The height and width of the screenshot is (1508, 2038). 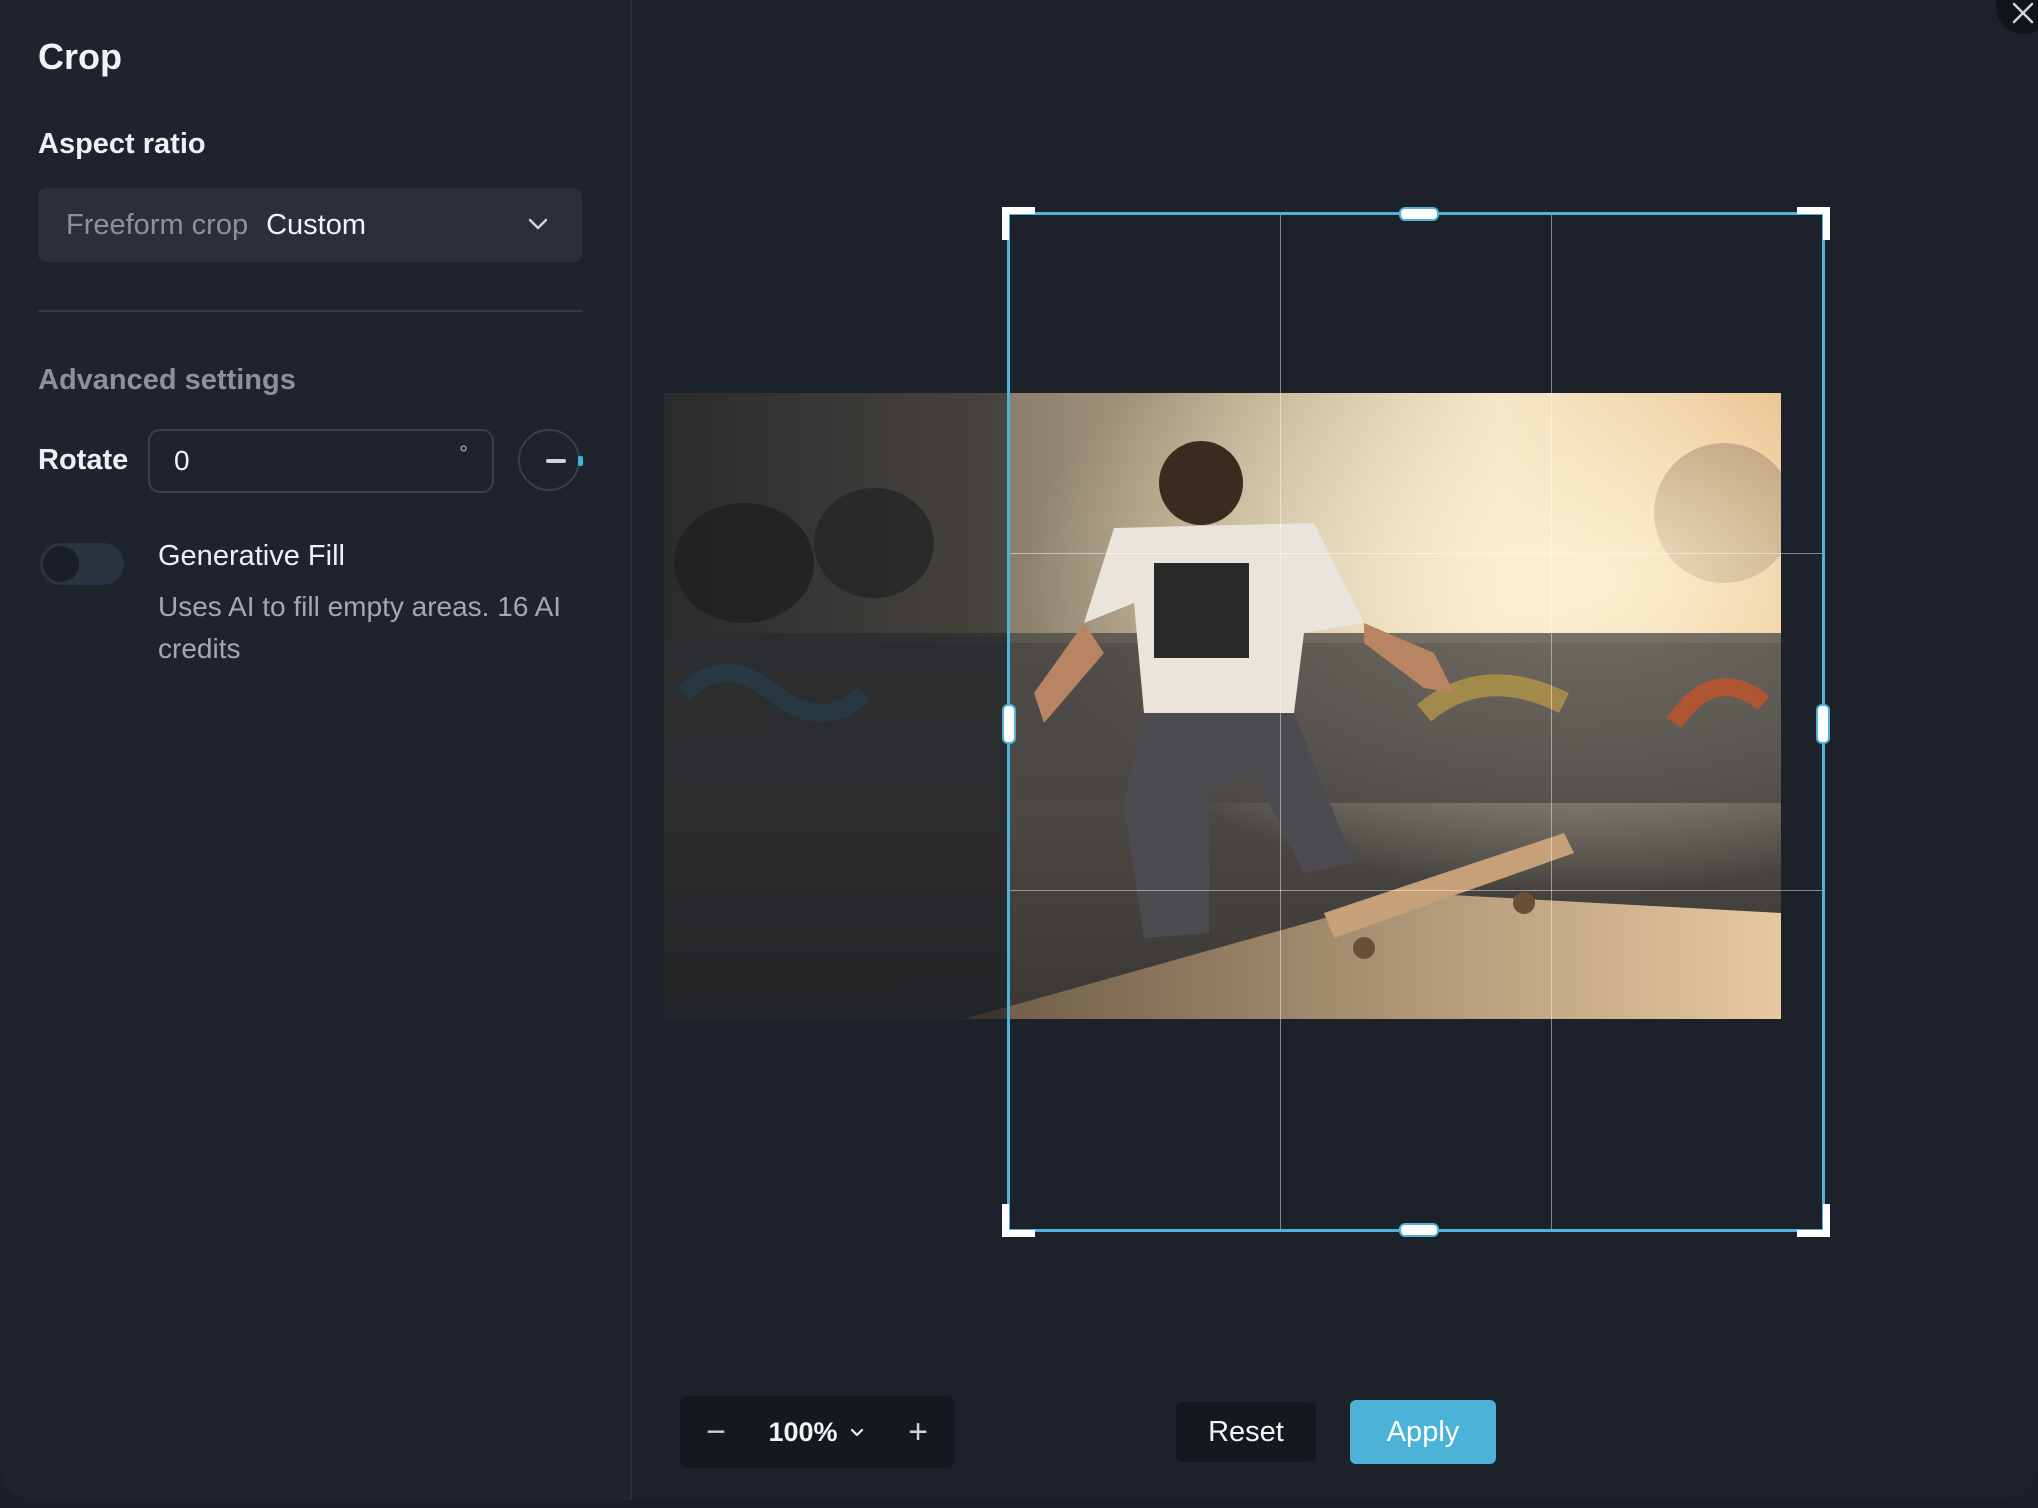 I want to click on rotate-dial-icon, so click(x=550, y=460).